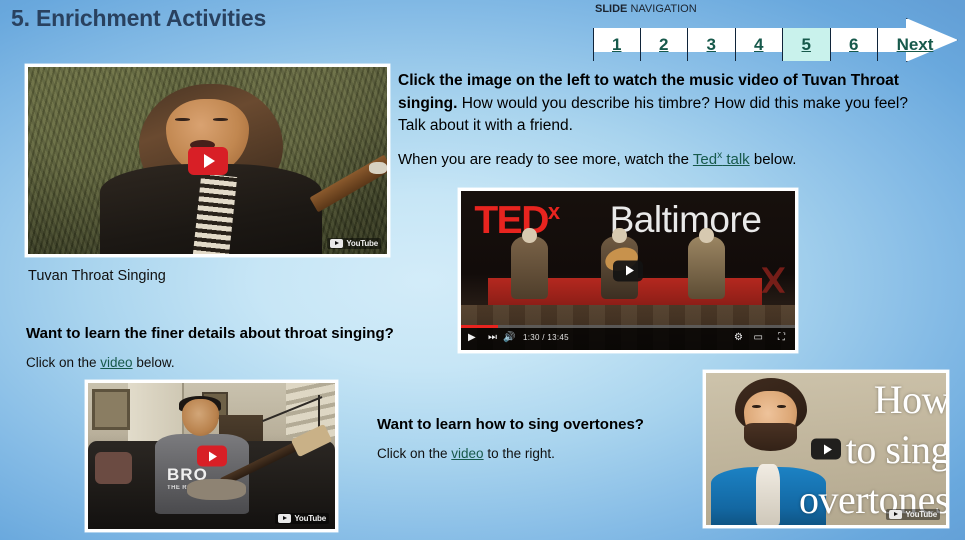 This screenshot has height=540, width=965. Describe the element at coordinates (216, 489) in the screenshot. I see `igil-body` at that location.